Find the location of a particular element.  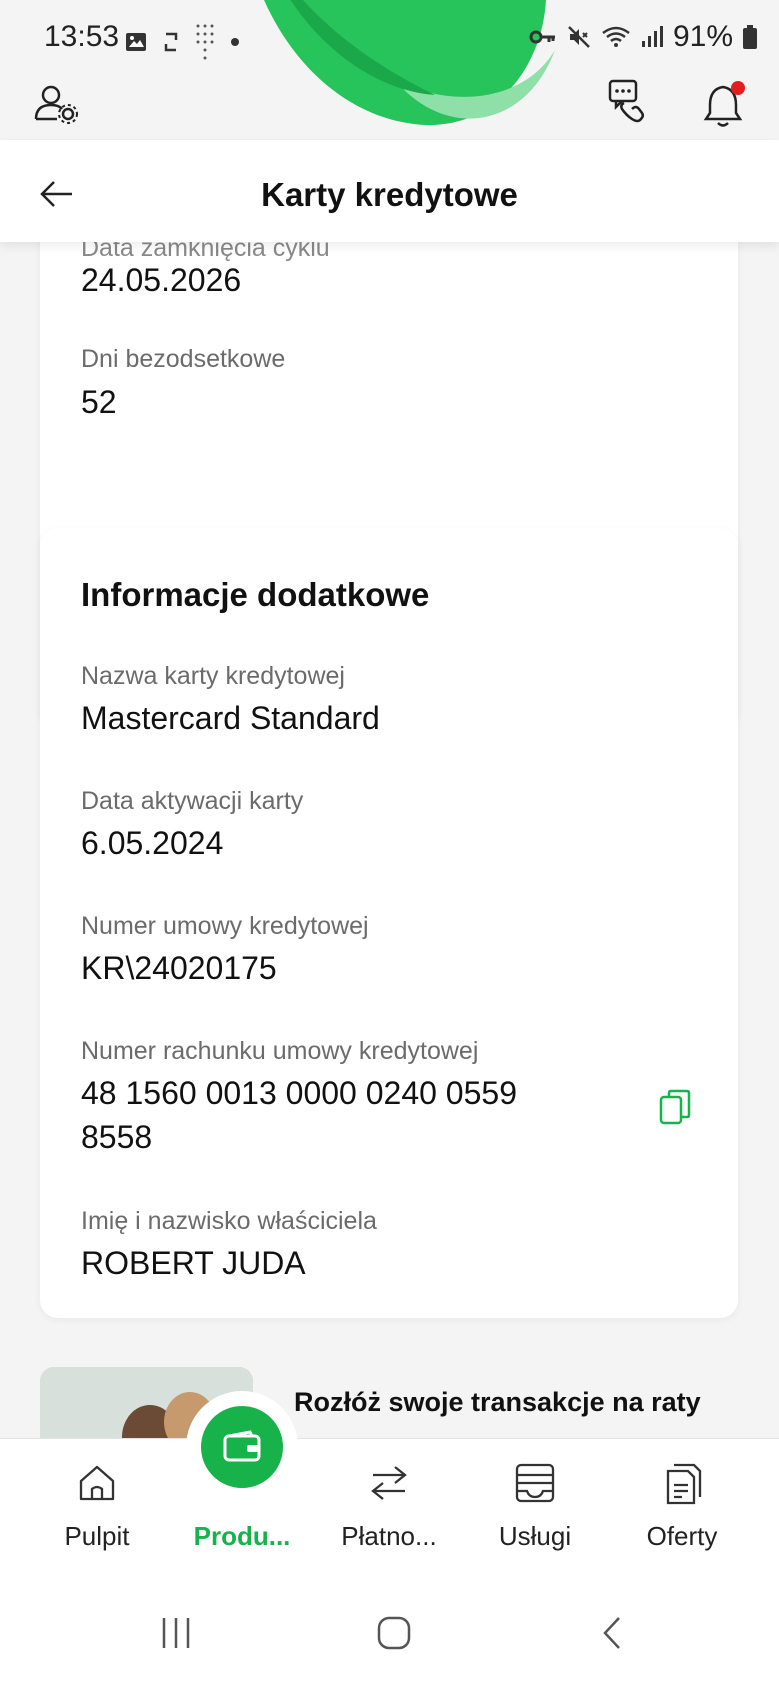

nav-label-uslugi: Usługi is located at coordinates (535, 1536).